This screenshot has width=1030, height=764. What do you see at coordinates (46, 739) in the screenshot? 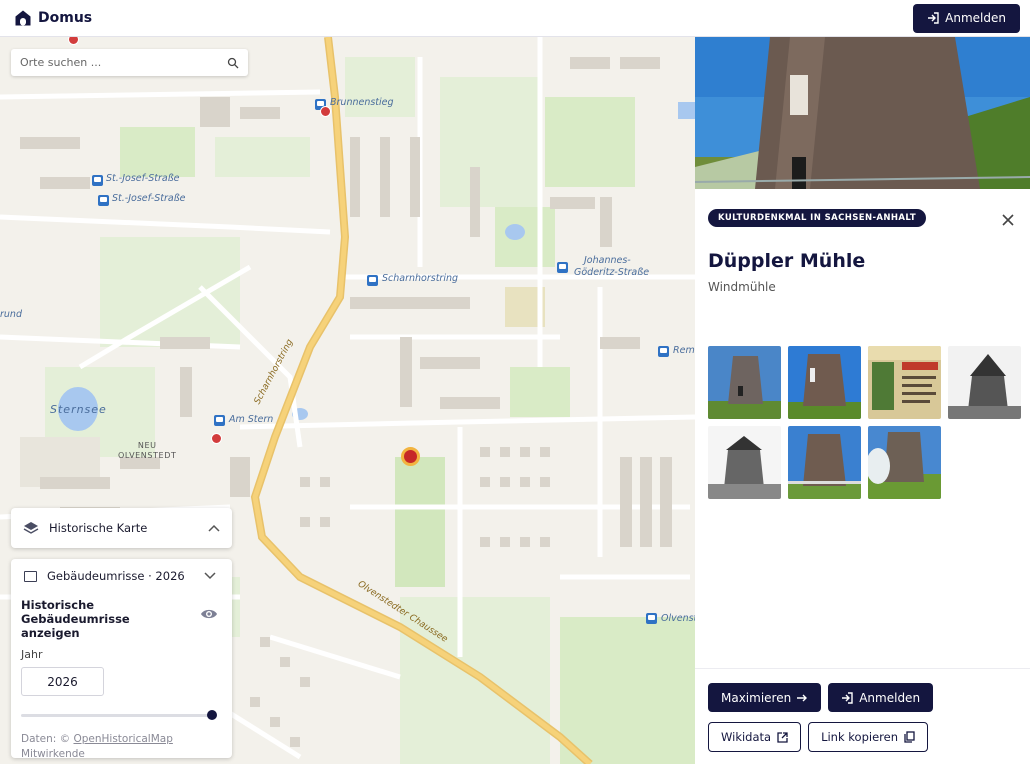
I see `attribution-prefix: Daten: ©` at bounding box center [46, 739].